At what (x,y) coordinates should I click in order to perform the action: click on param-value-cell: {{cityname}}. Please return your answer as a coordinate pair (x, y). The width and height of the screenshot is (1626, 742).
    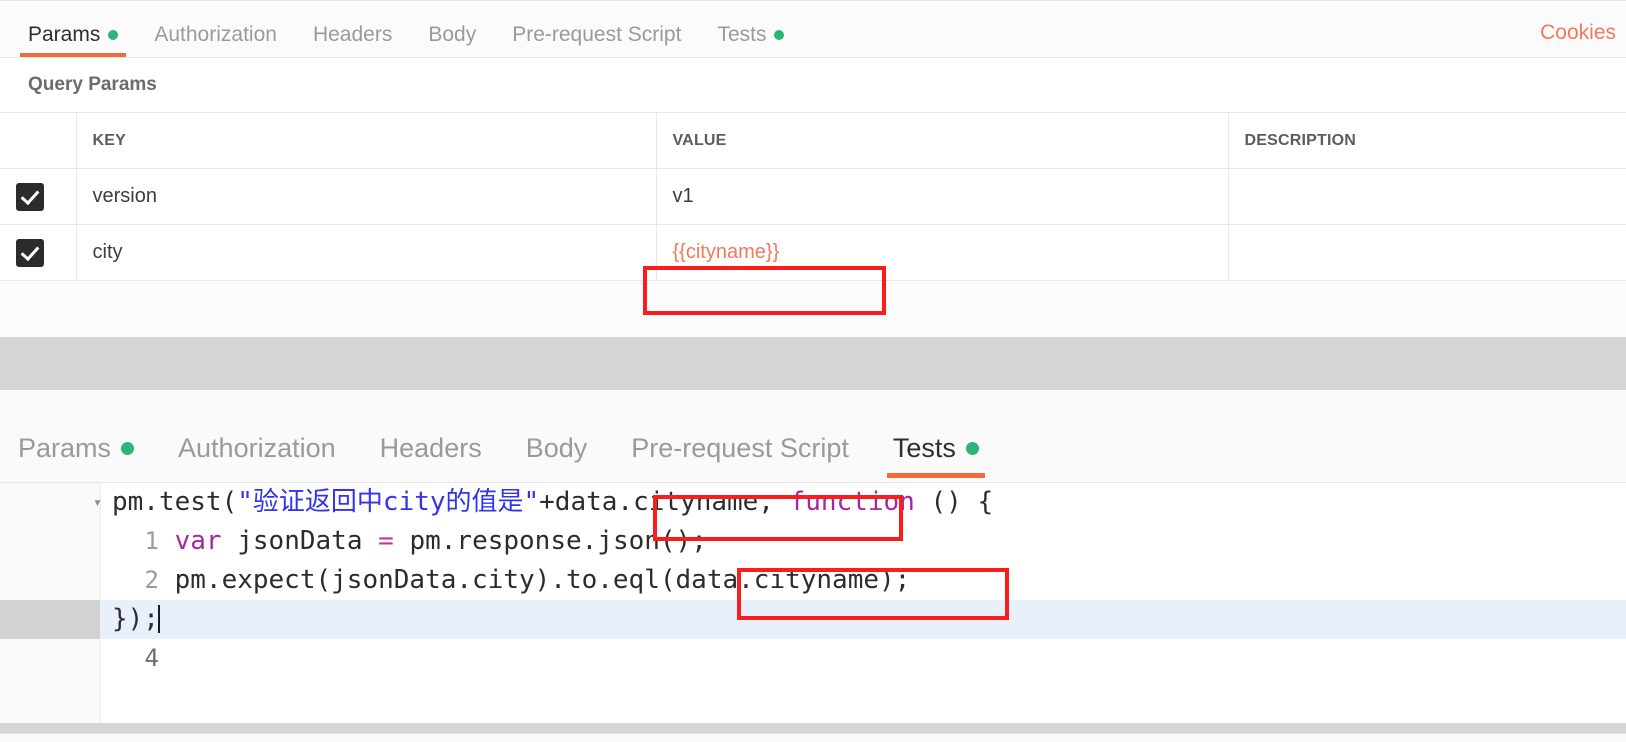
    Looking at the image, I should click on (942, 252).